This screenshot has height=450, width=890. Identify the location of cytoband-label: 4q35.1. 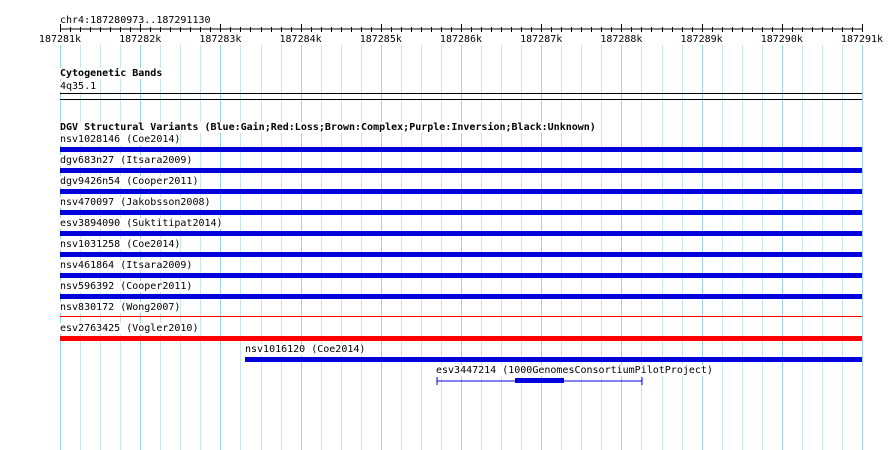
(78, 86).